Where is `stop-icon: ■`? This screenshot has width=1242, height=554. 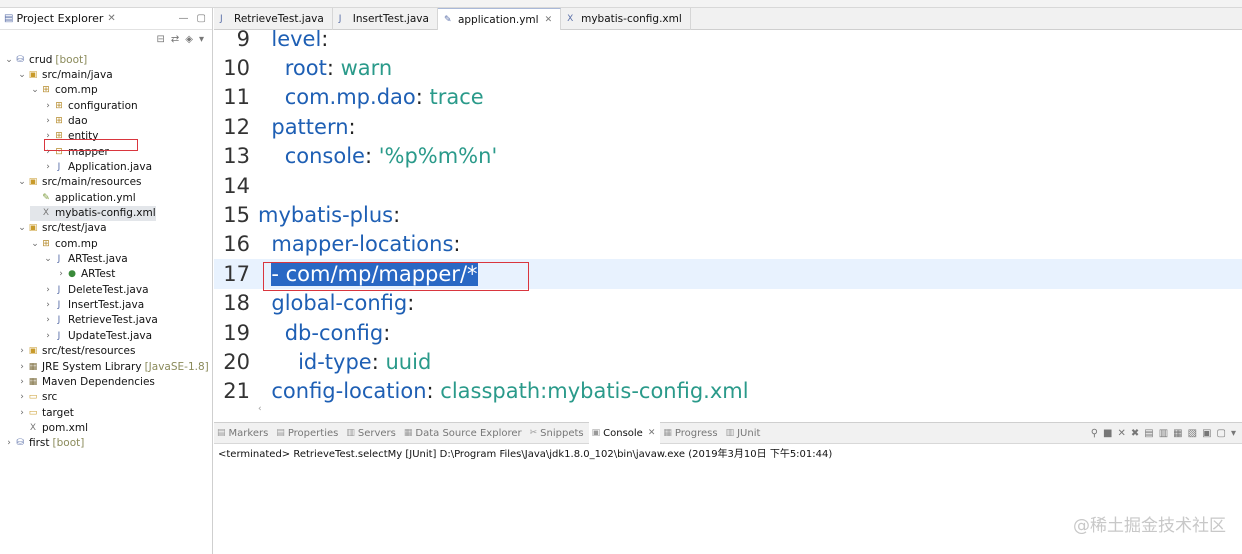 stop-icon: ■ is located at coordinates (1107, 433).